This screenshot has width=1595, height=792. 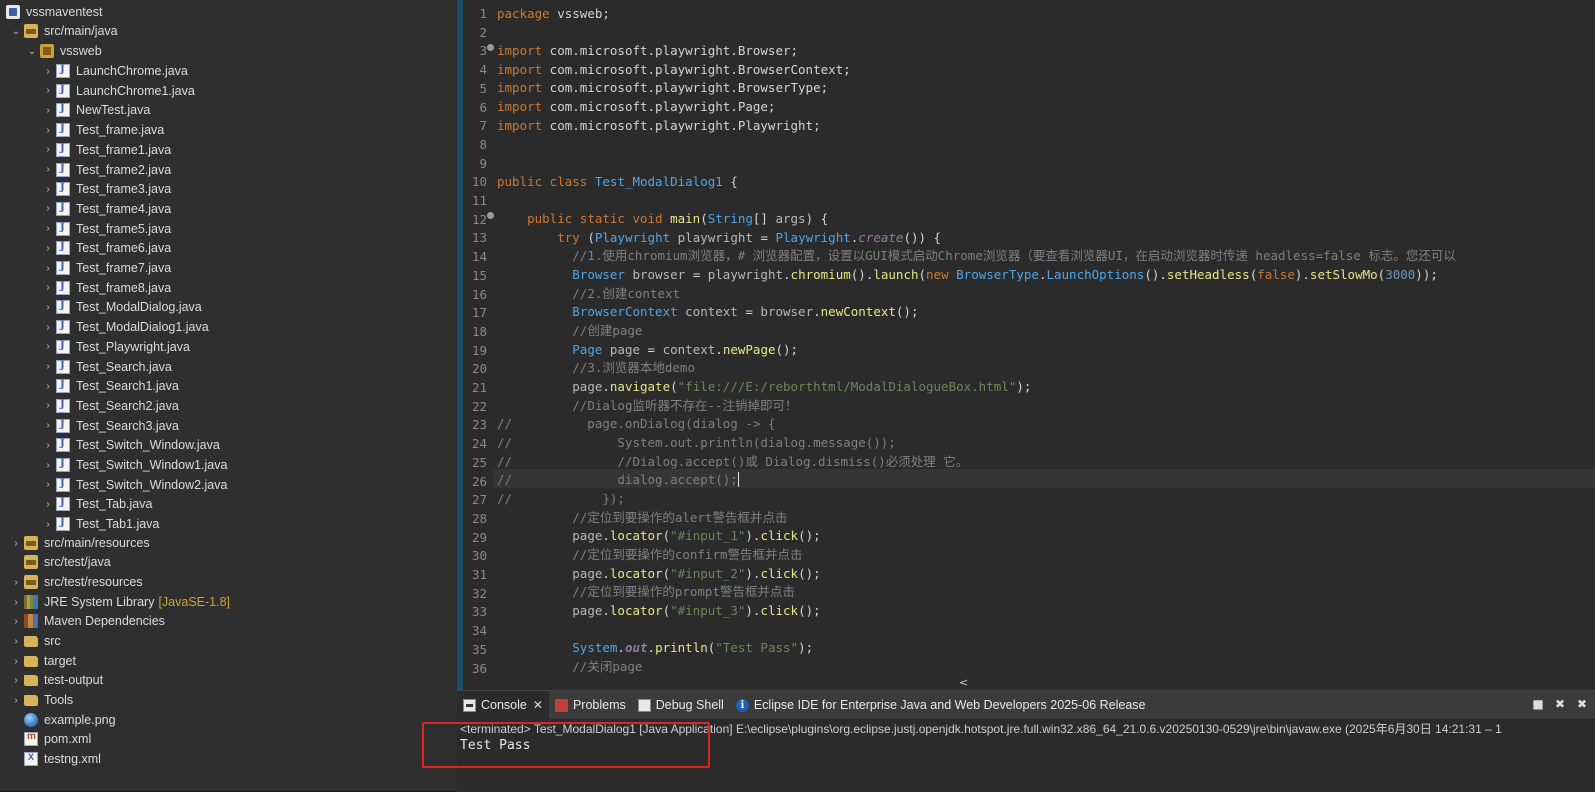 I want to click on remove-launch-icon: ✖, so click(x=1560, y=704).